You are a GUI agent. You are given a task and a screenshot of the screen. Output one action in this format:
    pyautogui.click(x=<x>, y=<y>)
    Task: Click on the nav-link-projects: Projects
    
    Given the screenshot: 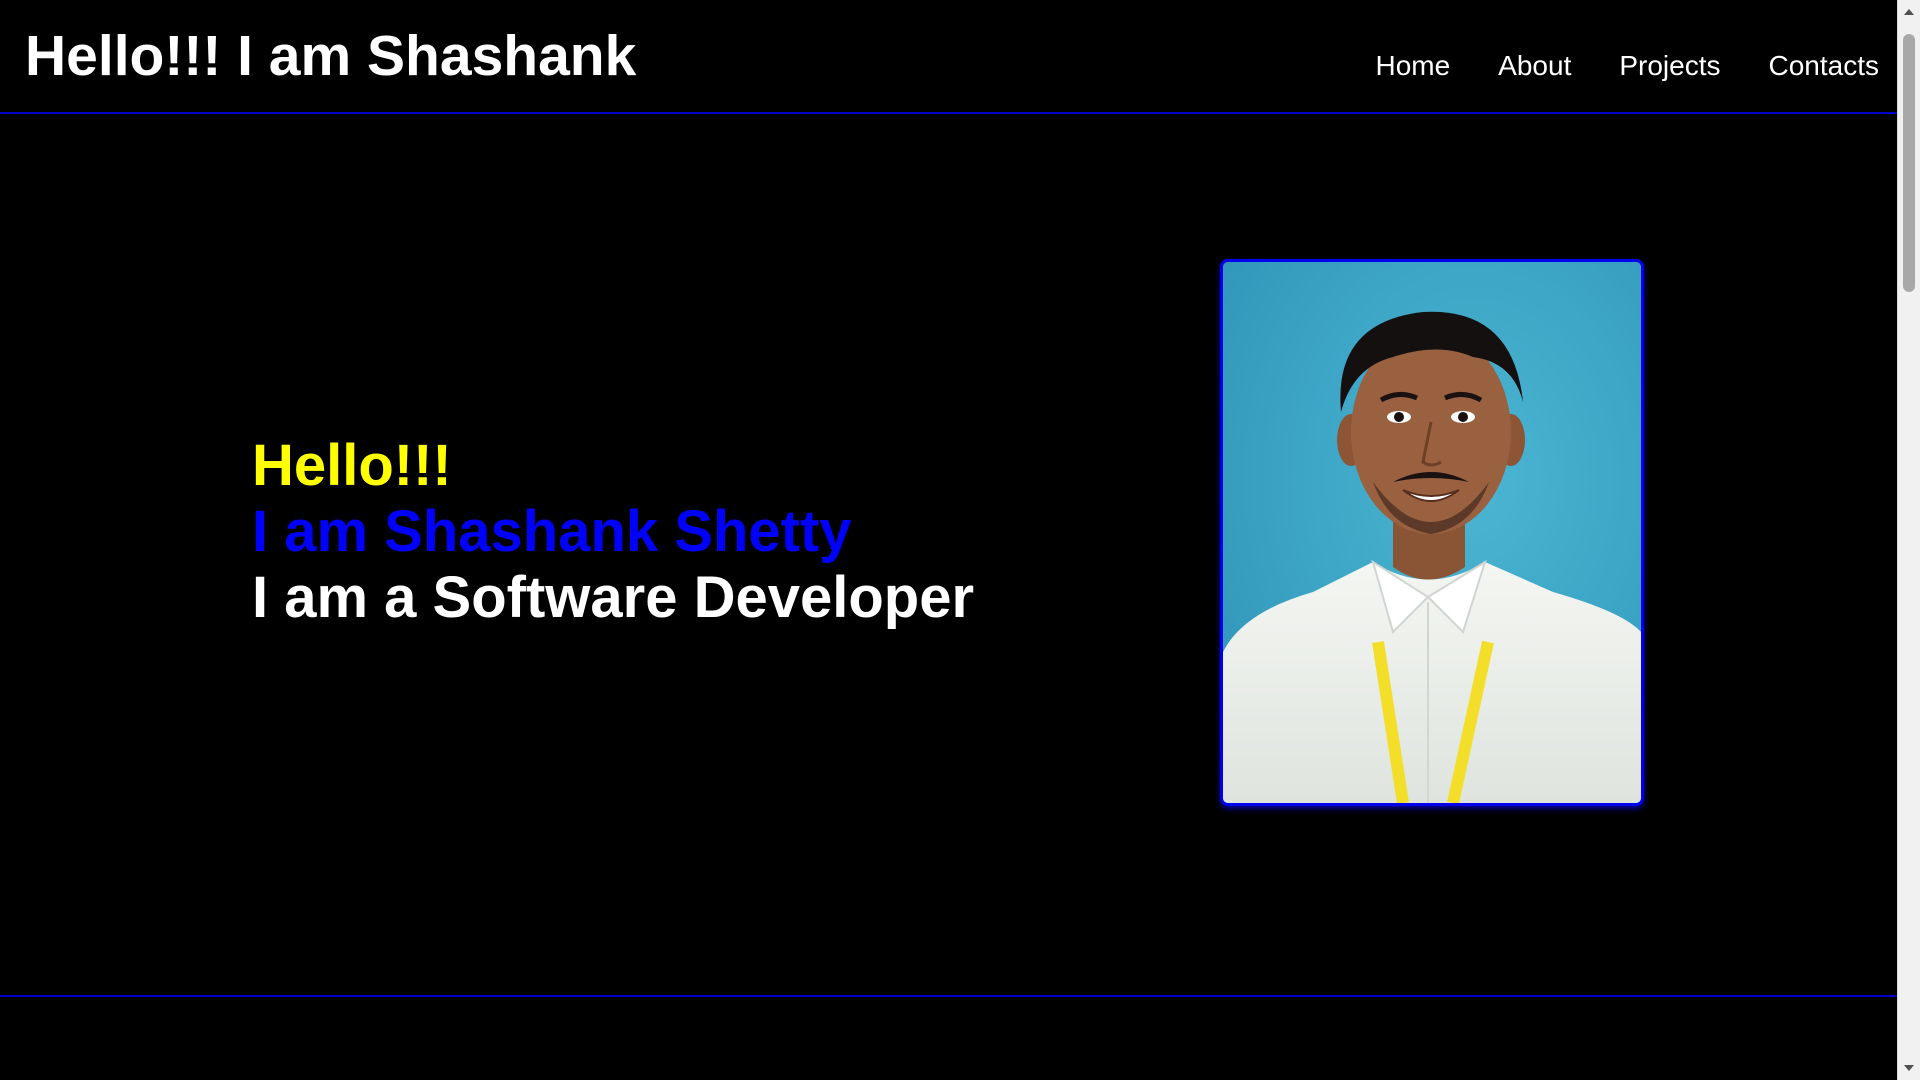 What is the action you would take?
    pyautogui.click(x=1669, y=66)
    